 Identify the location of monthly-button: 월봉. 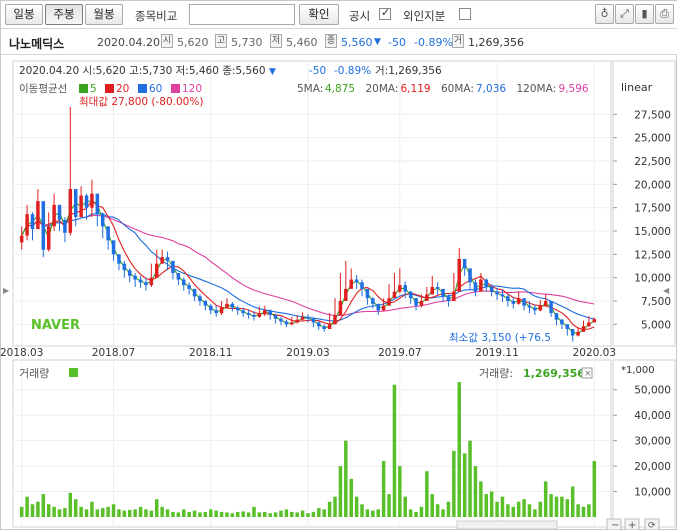
(104, 14).